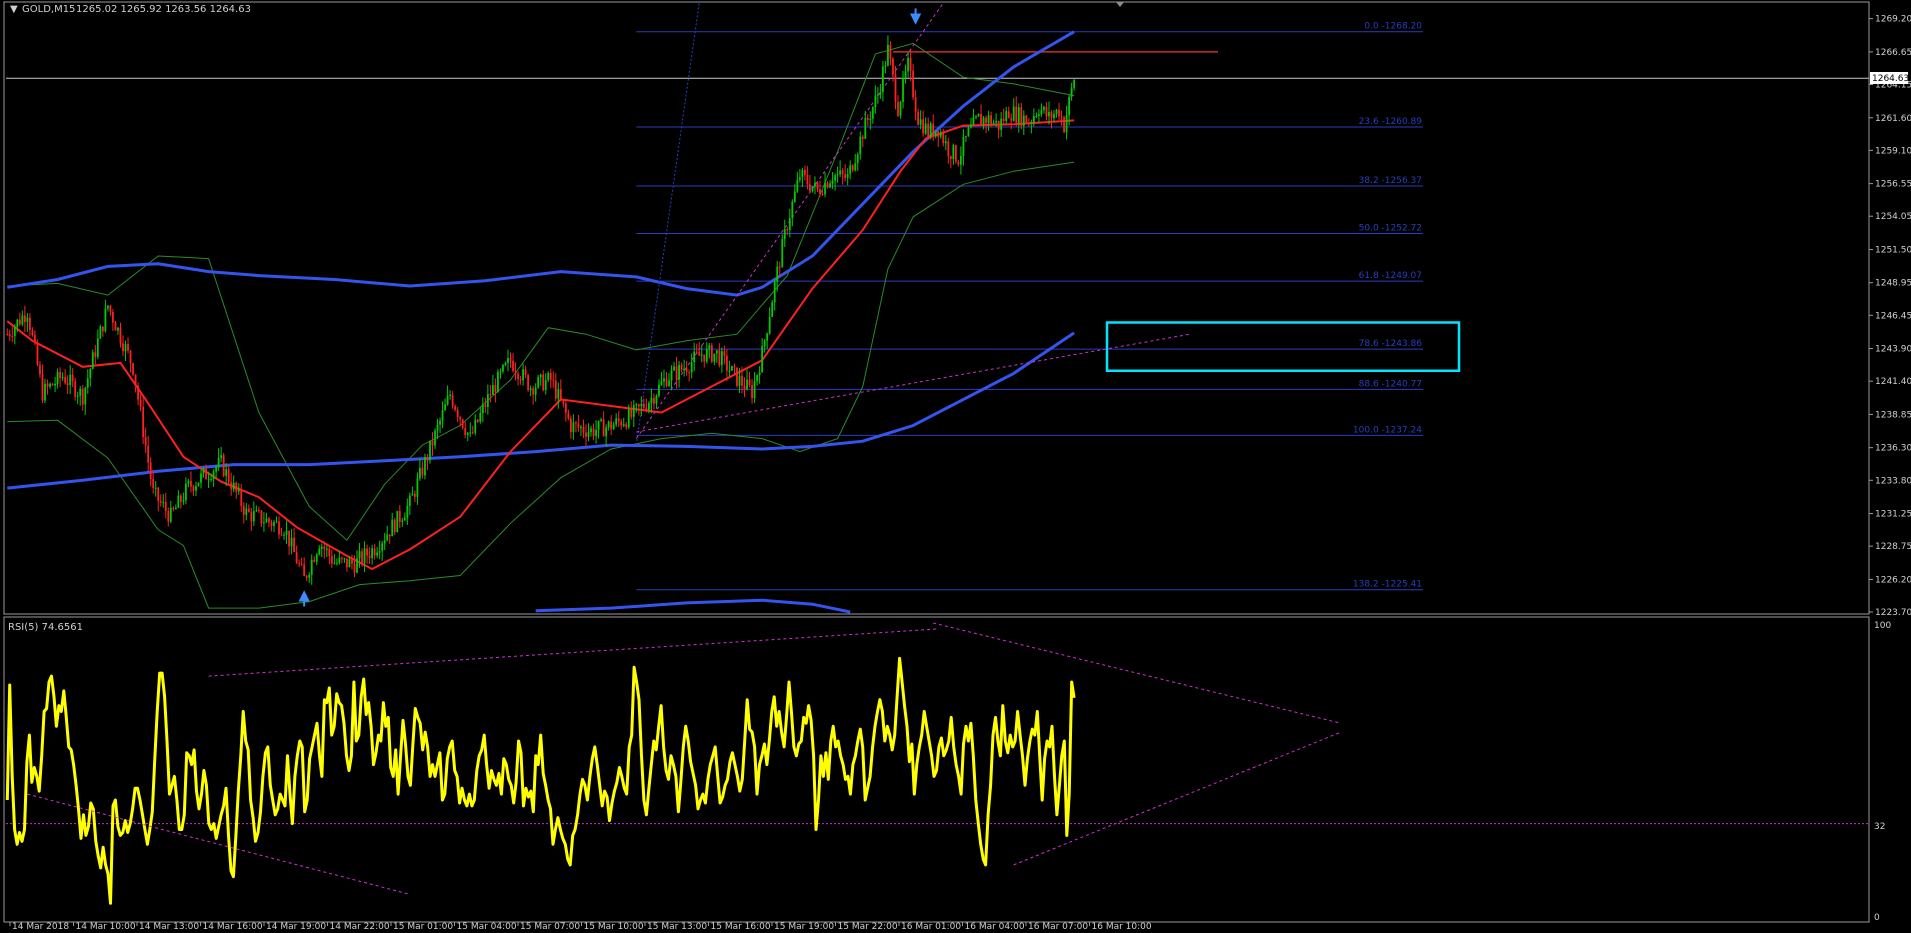  I want to click on price-tick-label: 1236.30, so click(1893, 449).